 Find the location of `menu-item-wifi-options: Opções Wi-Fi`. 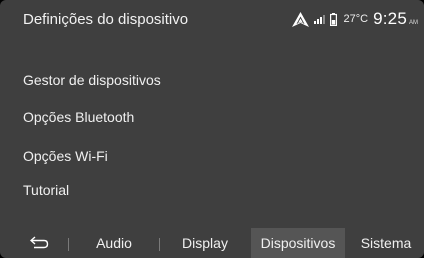

menu-item-wifi-options: Opções Wi-Fi is located at coordinates (65, 156).